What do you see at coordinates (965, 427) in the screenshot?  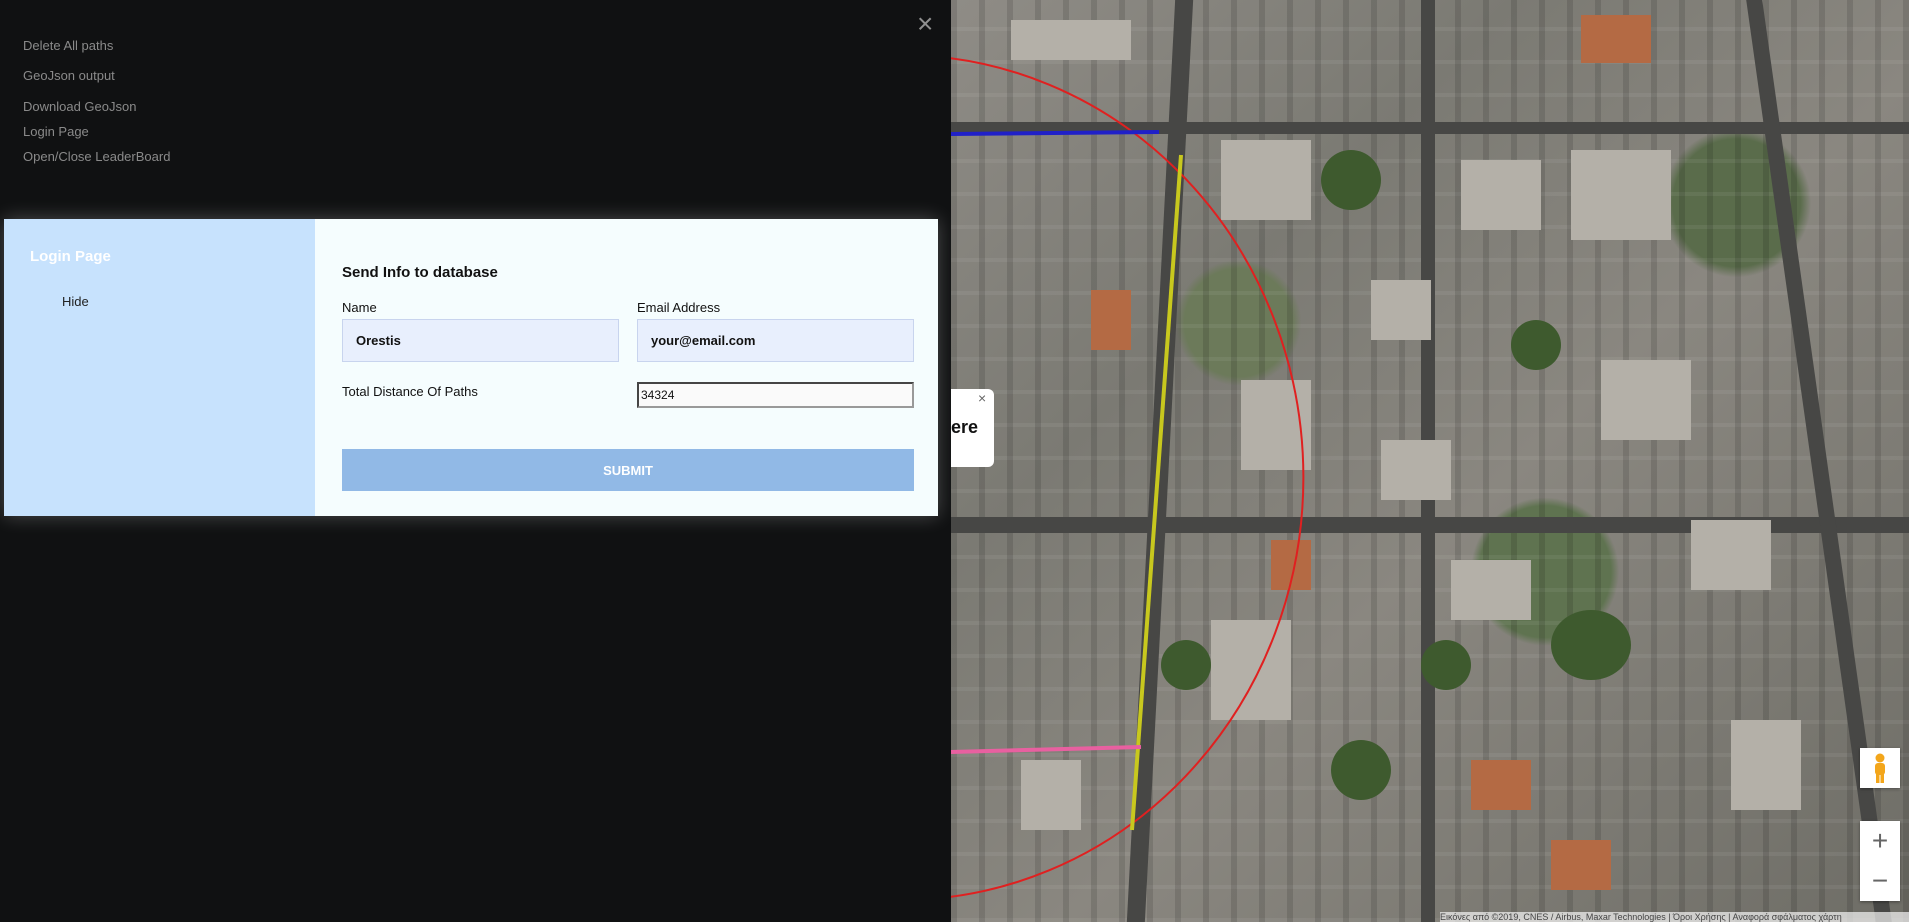 I see `popup-text: ere` at bounding box center [965, 427].